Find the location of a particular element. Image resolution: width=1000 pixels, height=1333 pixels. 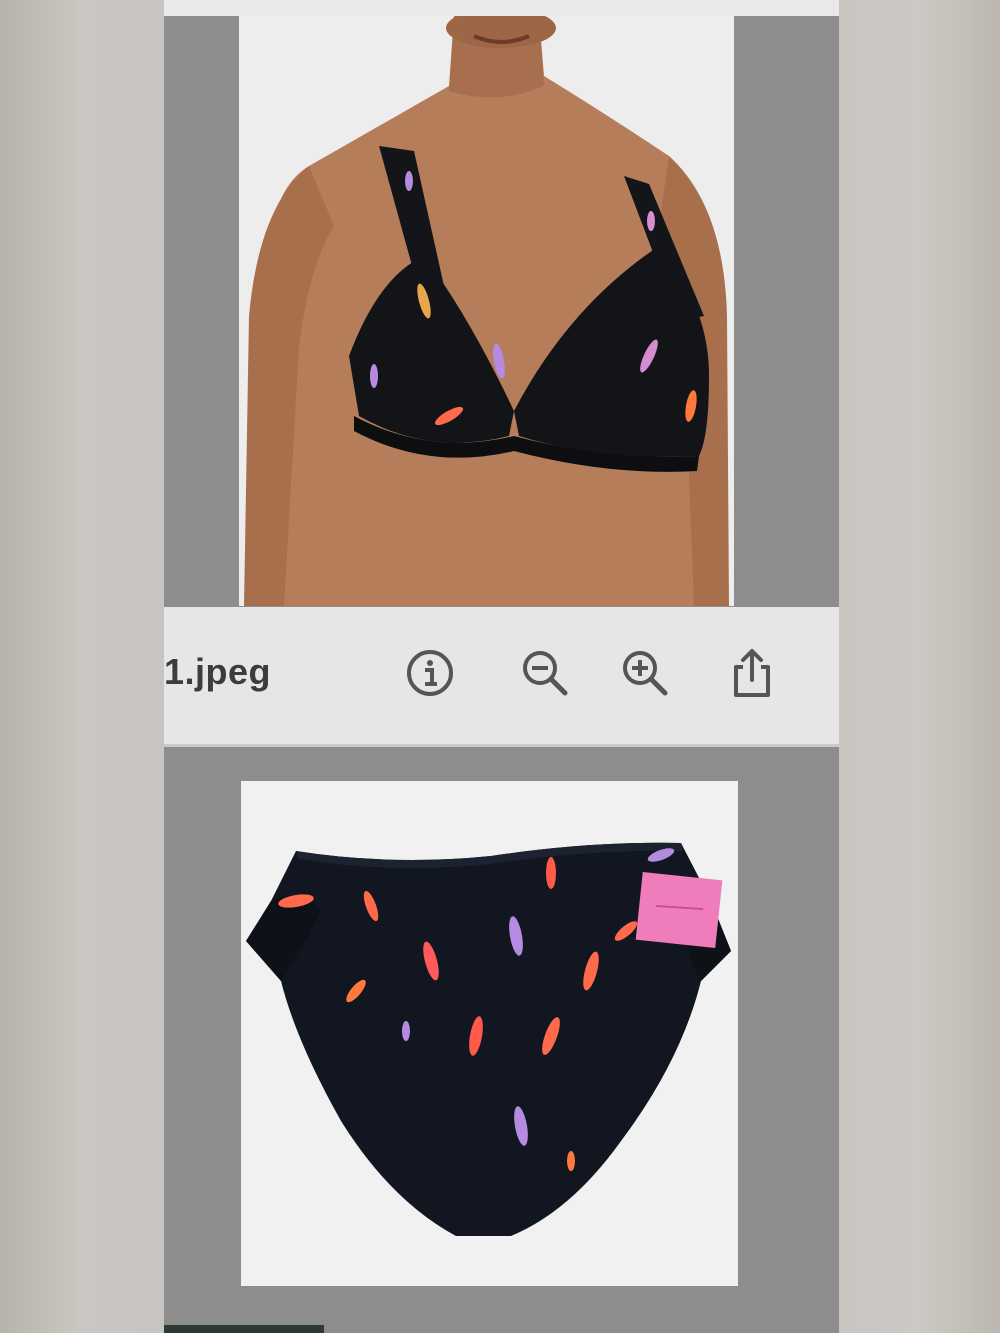

zoom-in-icon is located at coordinates (645, 673).